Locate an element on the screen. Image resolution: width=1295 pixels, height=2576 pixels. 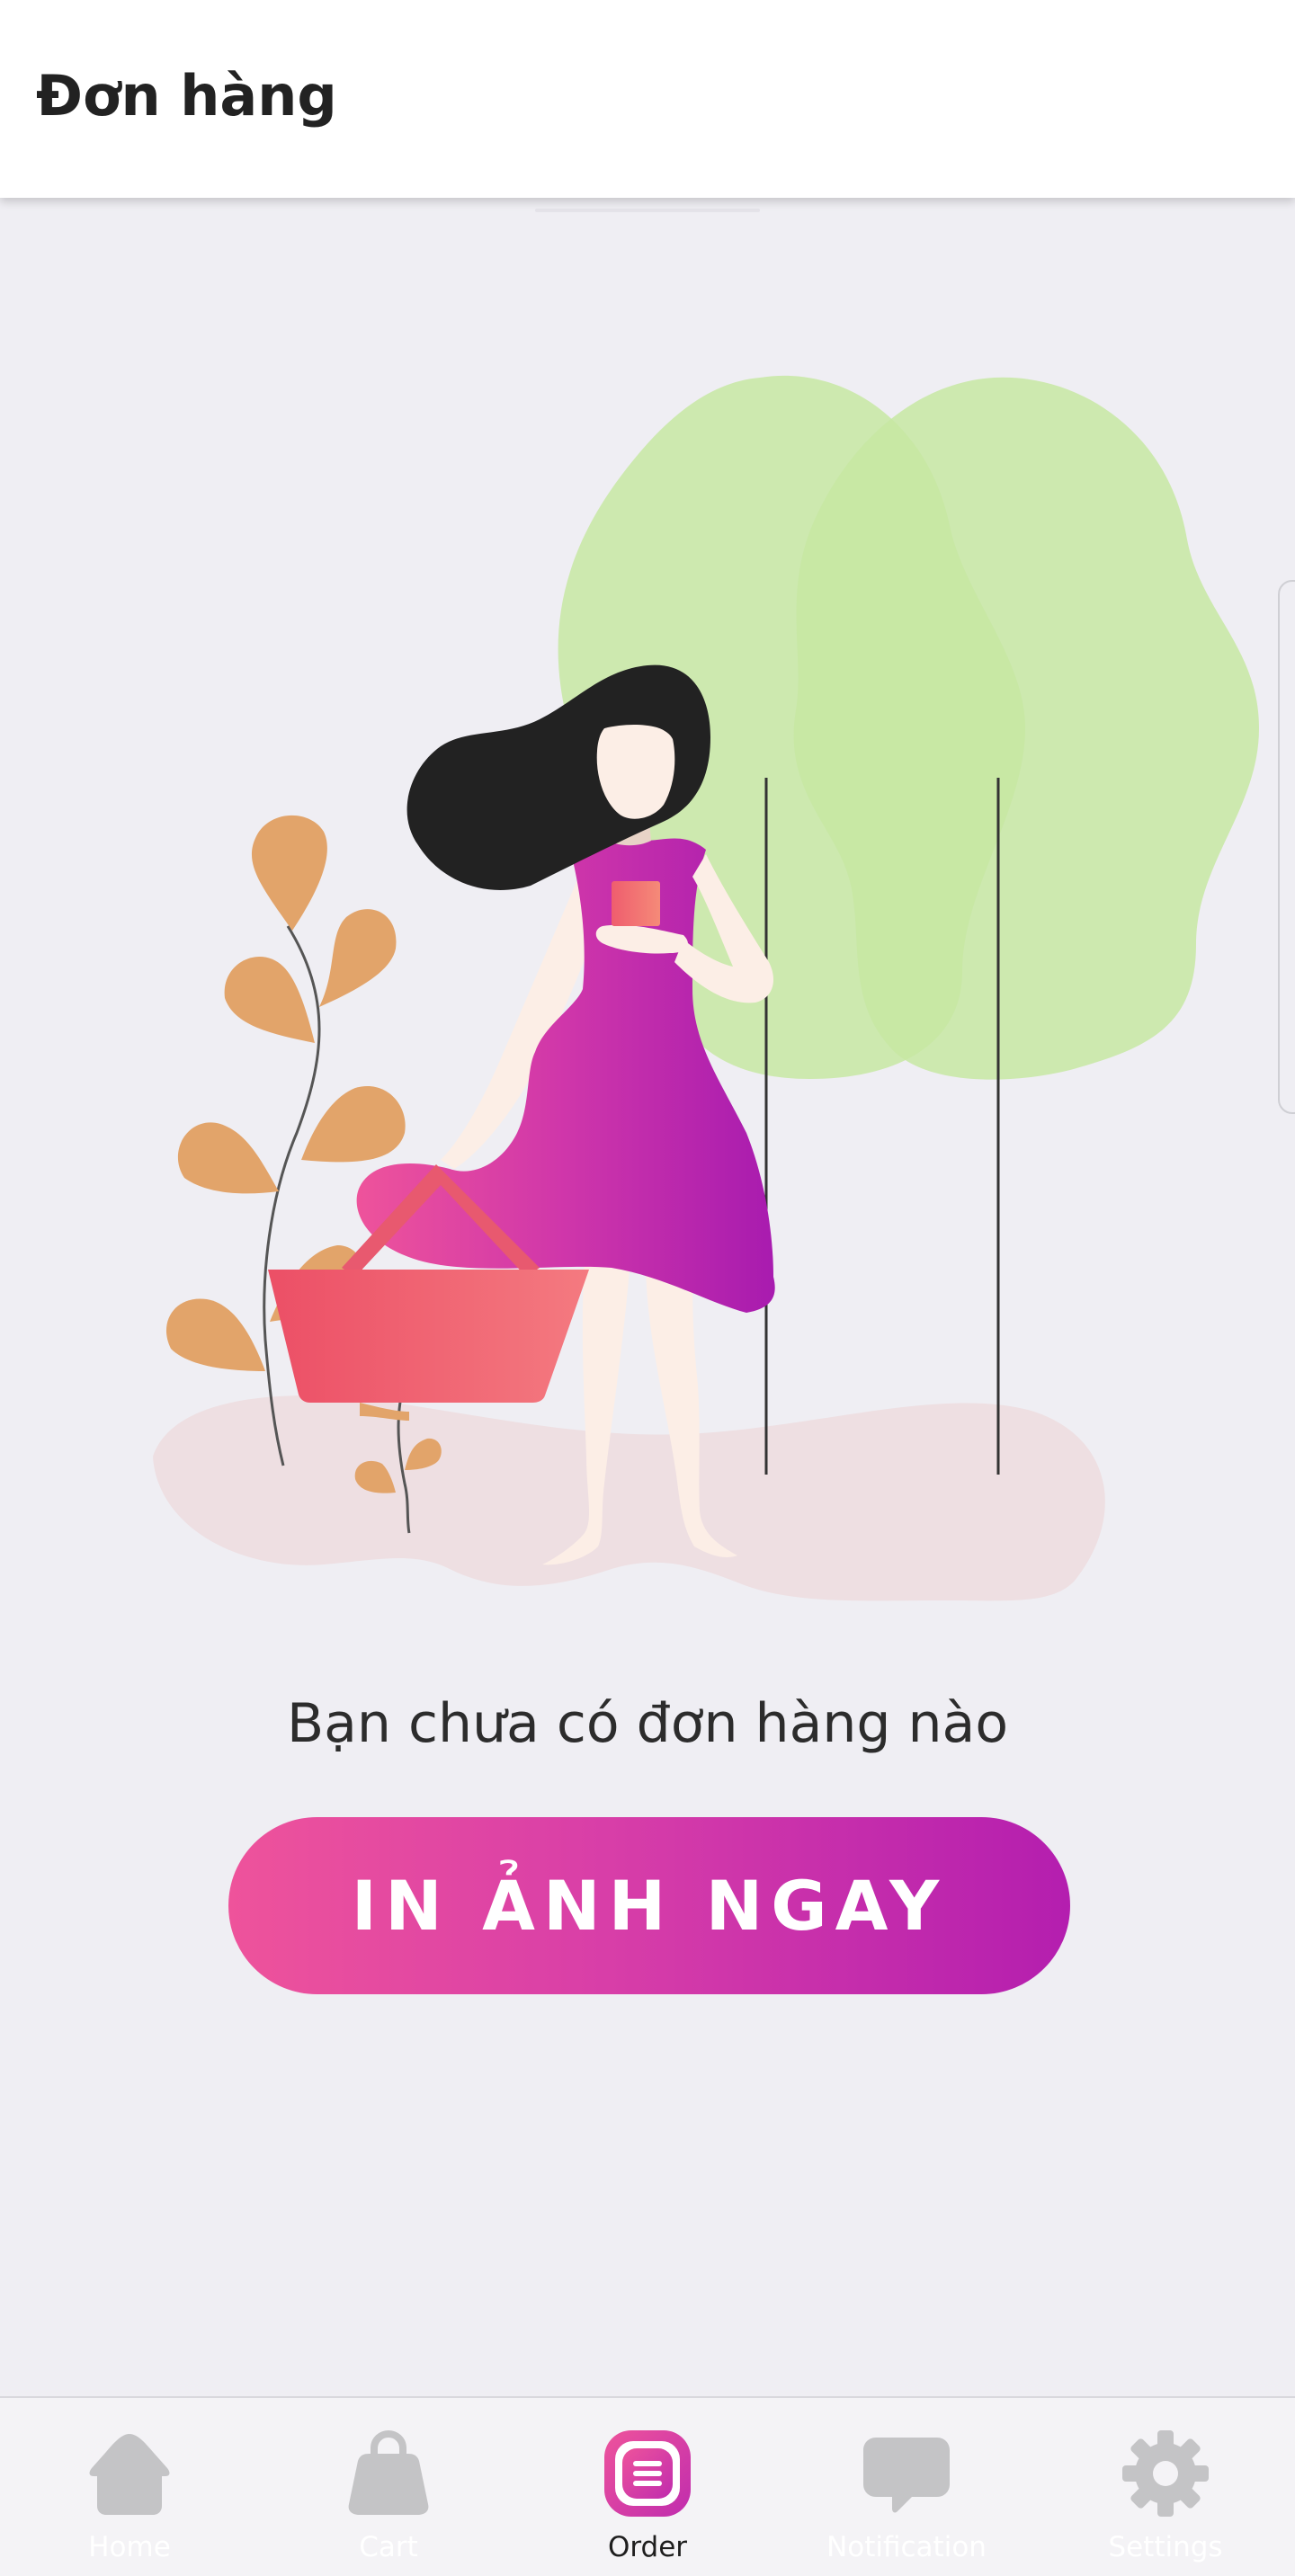
pull-indicator is located at coordinates (647, 211).